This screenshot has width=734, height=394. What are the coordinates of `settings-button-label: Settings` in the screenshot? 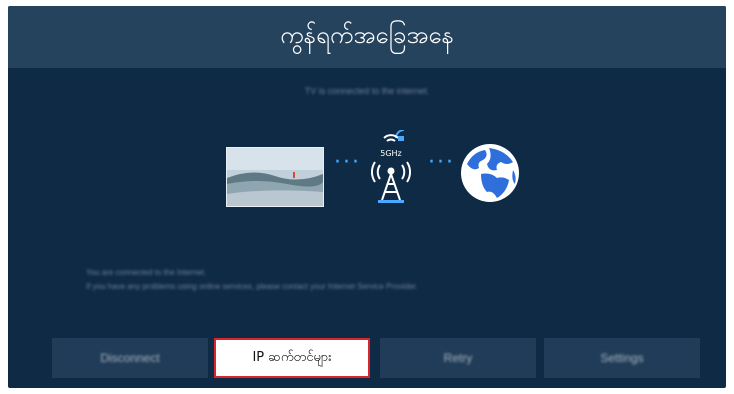 It's located at (622, 358).